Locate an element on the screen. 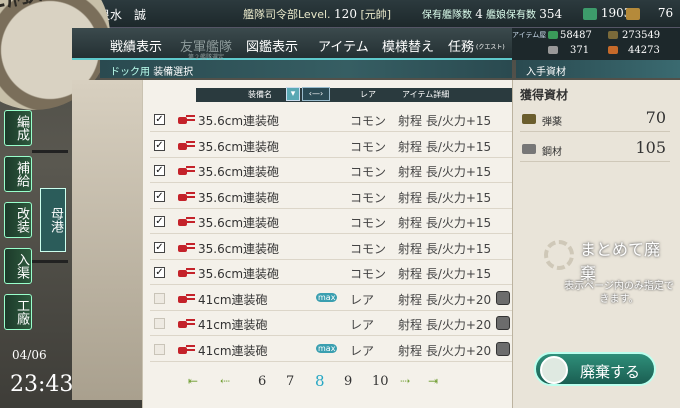  nav-home-port: 母港 is located at coordinates (53, 220).